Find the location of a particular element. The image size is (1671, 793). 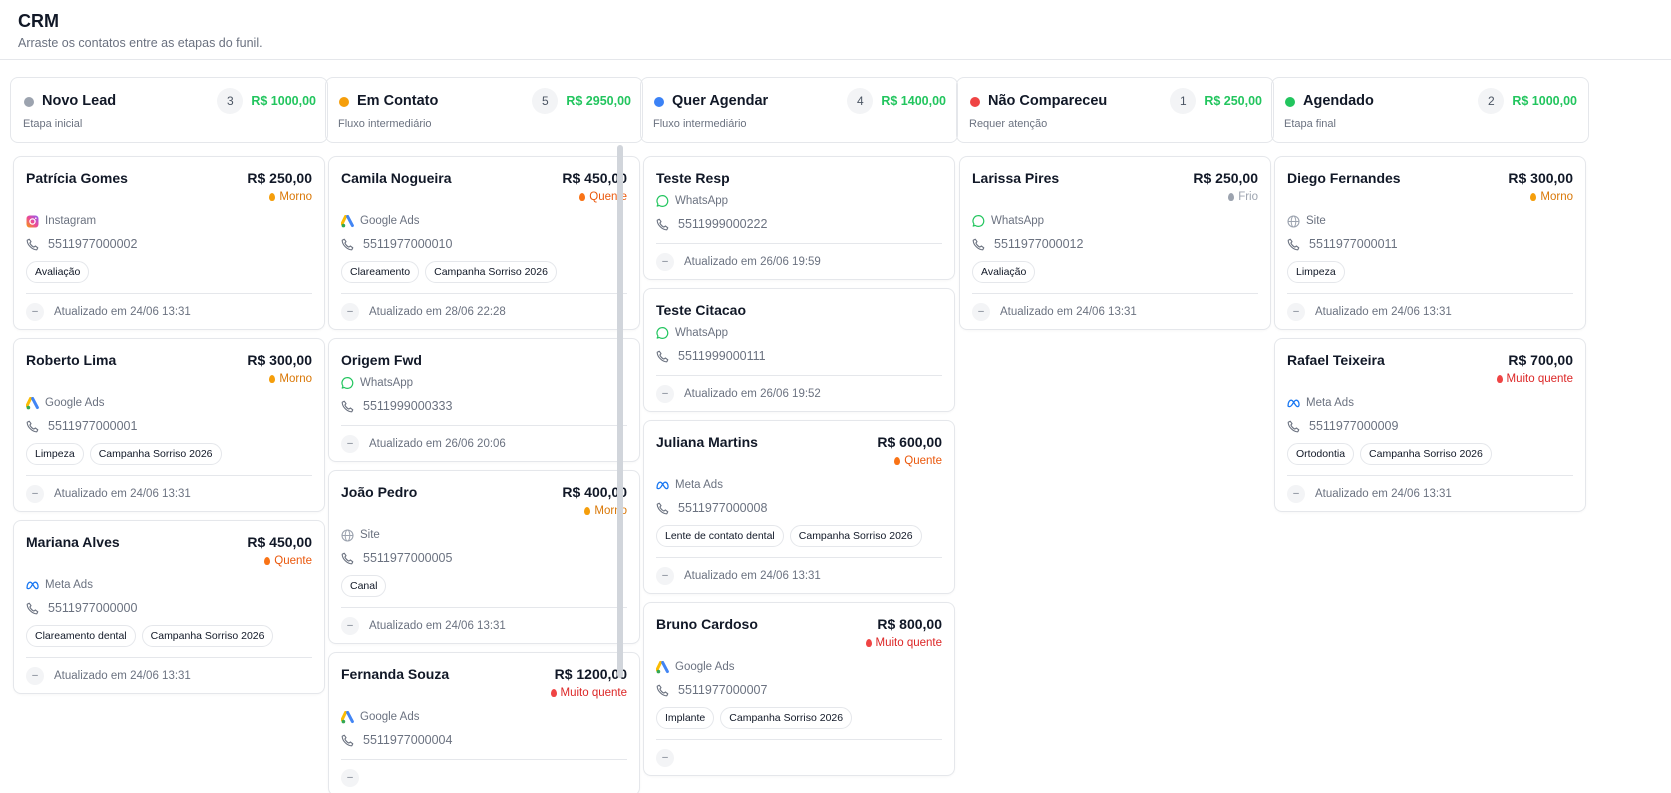

tag-chip: Clareamento dental is located at coordinates (81, 636).